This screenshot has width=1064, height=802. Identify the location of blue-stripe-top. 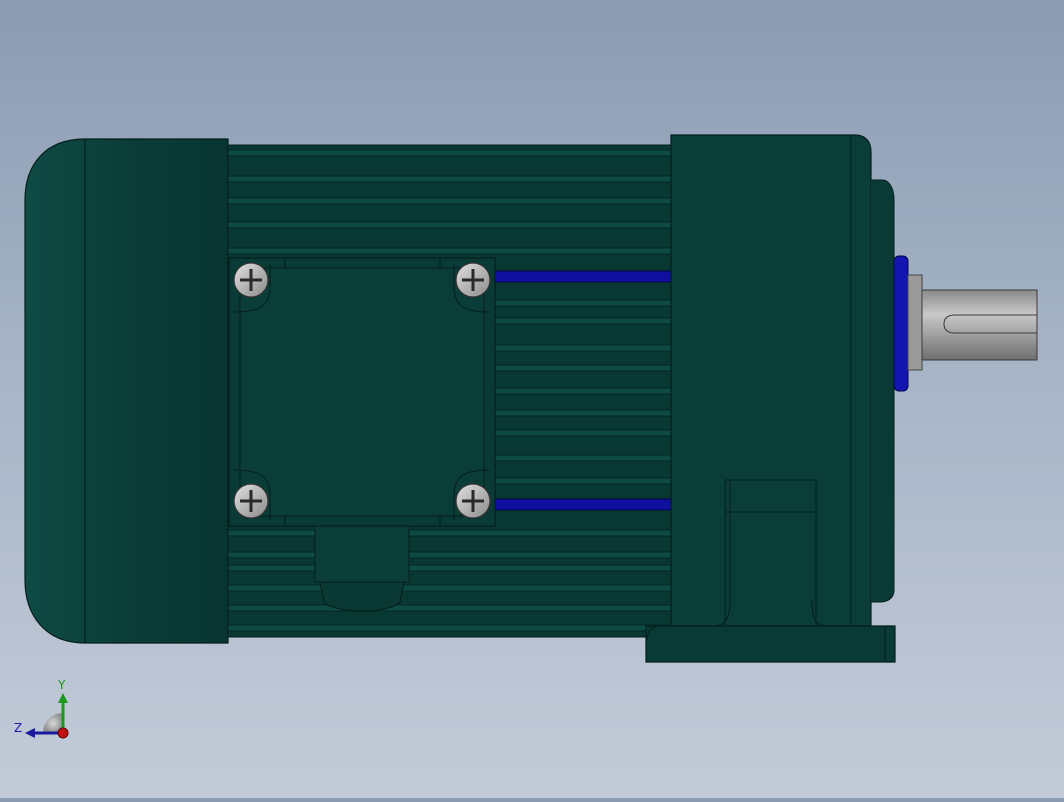
(584, 276).